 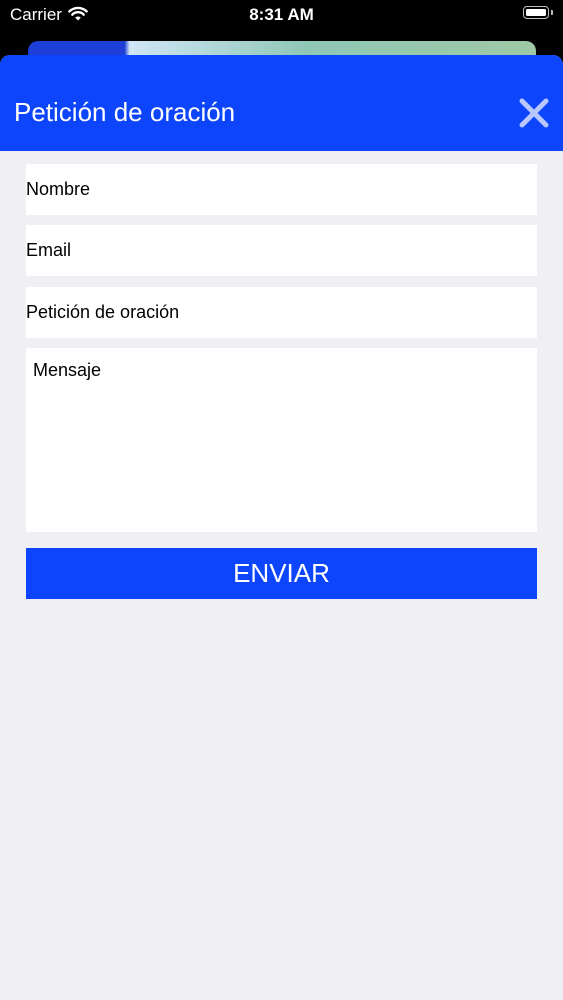 I want to click on sheet-title: Petición de oración, so click(x=125, y=112).